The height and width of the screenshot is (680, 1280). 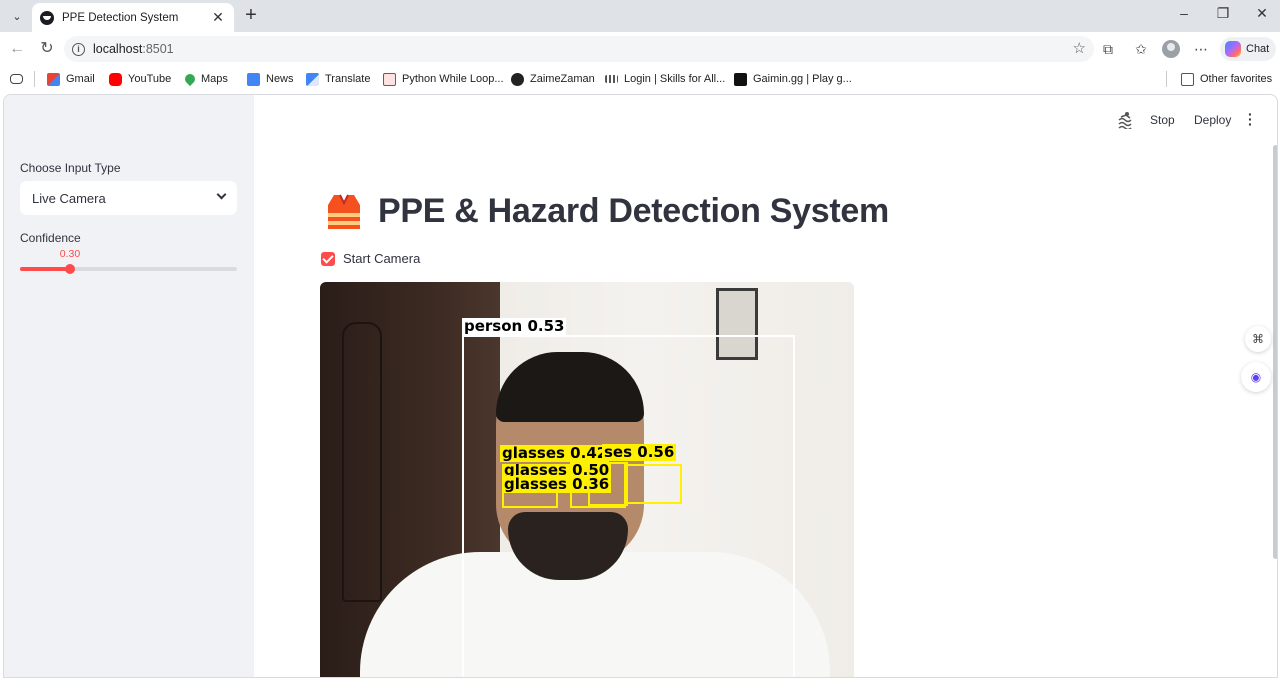 What do you see at coordinates (1275, 352) in the screenshot?
I see `scrollbar` at bounding box center [1275, 352].